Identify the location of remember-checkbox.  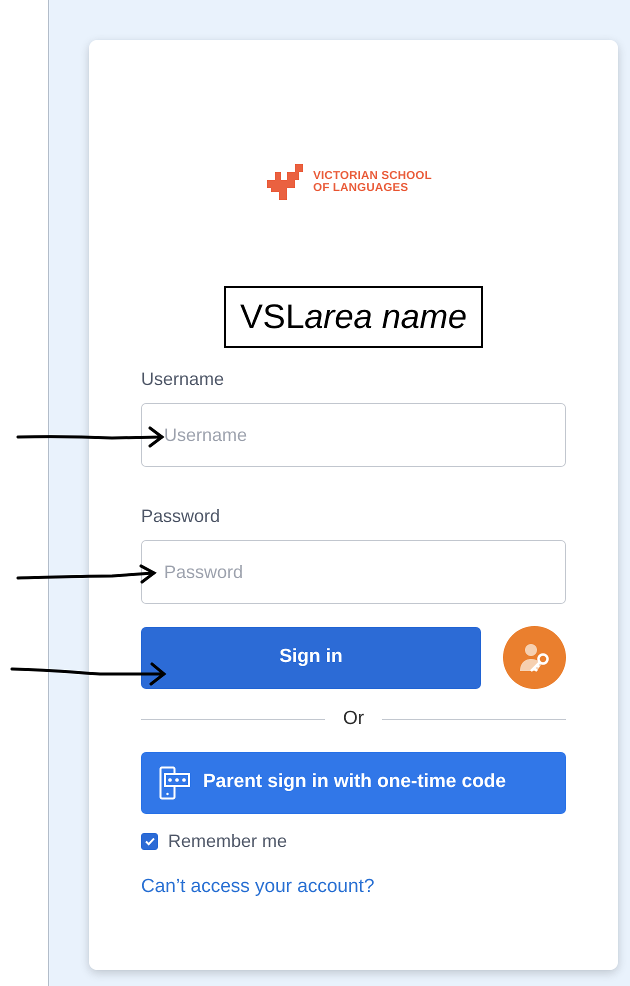
(149, 841).